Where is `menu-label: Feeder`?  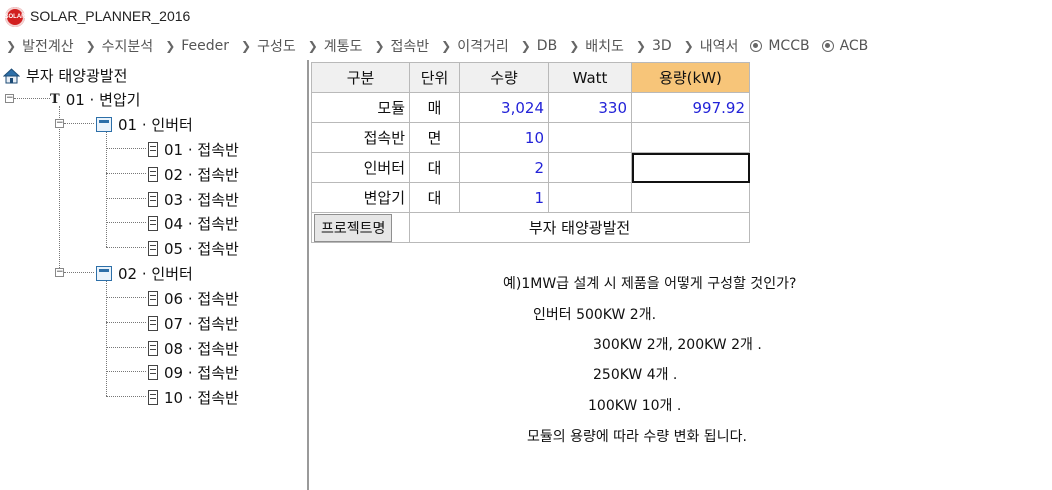
menu-label: Feeder is located at coordinates (205, 46).